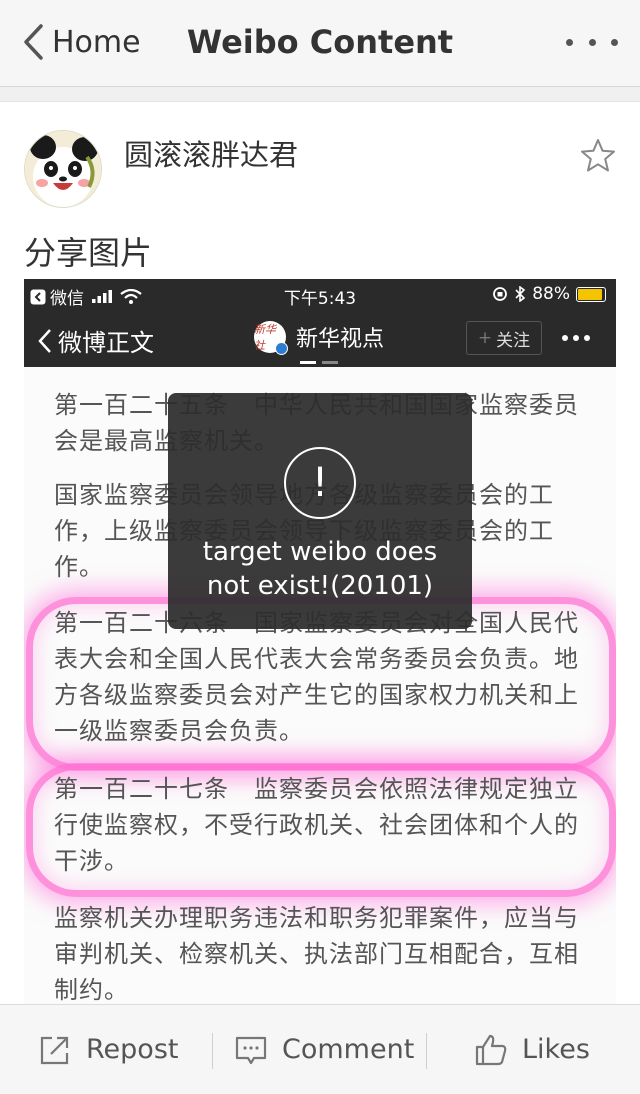 This screenshot has height=1094, width=640. Describe the element at coordinates (520, 294) in the screenshot. I see `bluetooth-icon` at that location.